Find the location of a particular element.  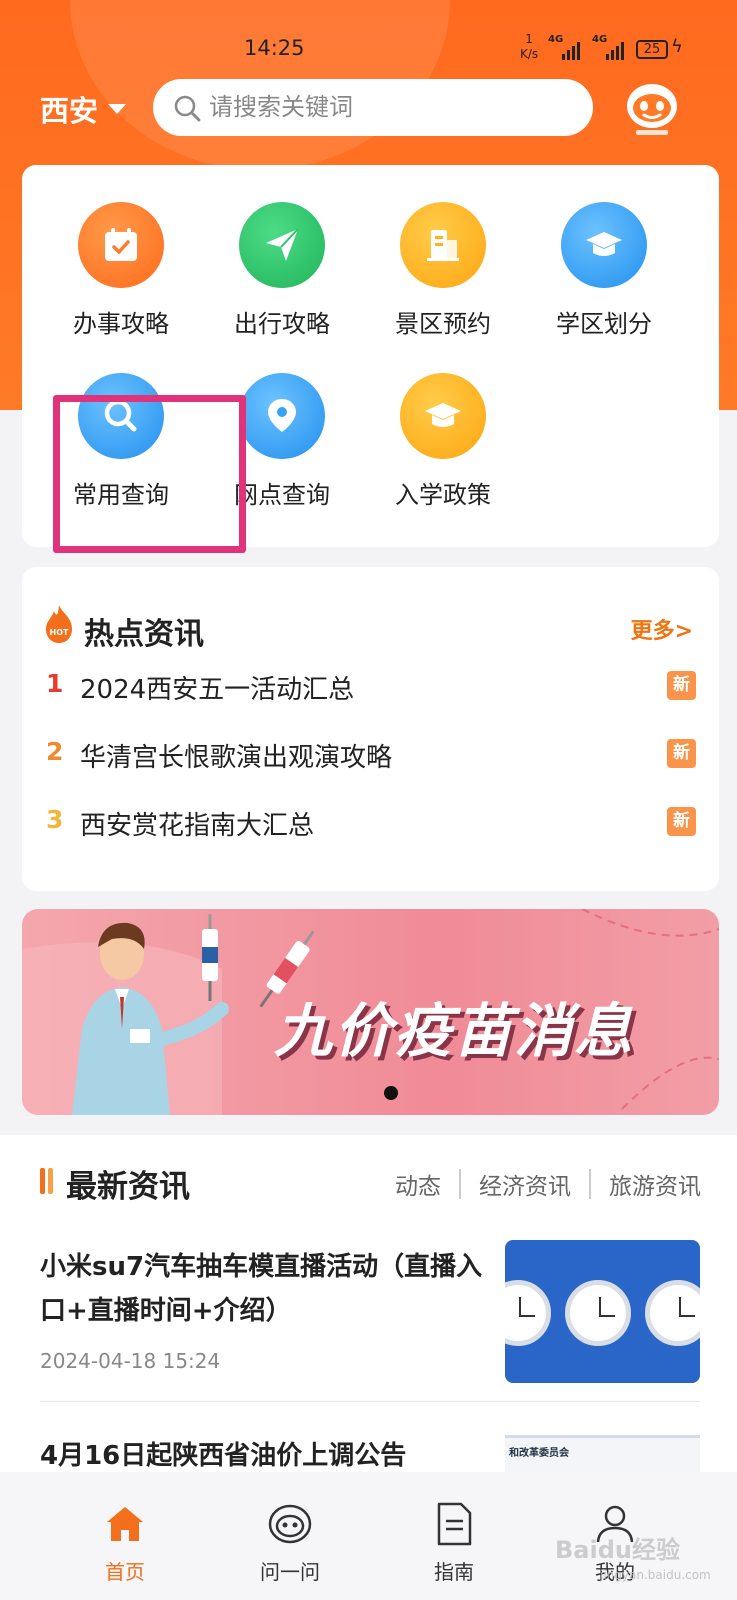

signal-icon: 4G is located at coordinates (566, 47).